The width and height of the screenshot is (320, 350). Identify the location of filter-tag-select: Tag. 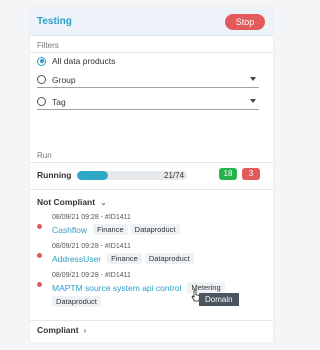
(148, 102).